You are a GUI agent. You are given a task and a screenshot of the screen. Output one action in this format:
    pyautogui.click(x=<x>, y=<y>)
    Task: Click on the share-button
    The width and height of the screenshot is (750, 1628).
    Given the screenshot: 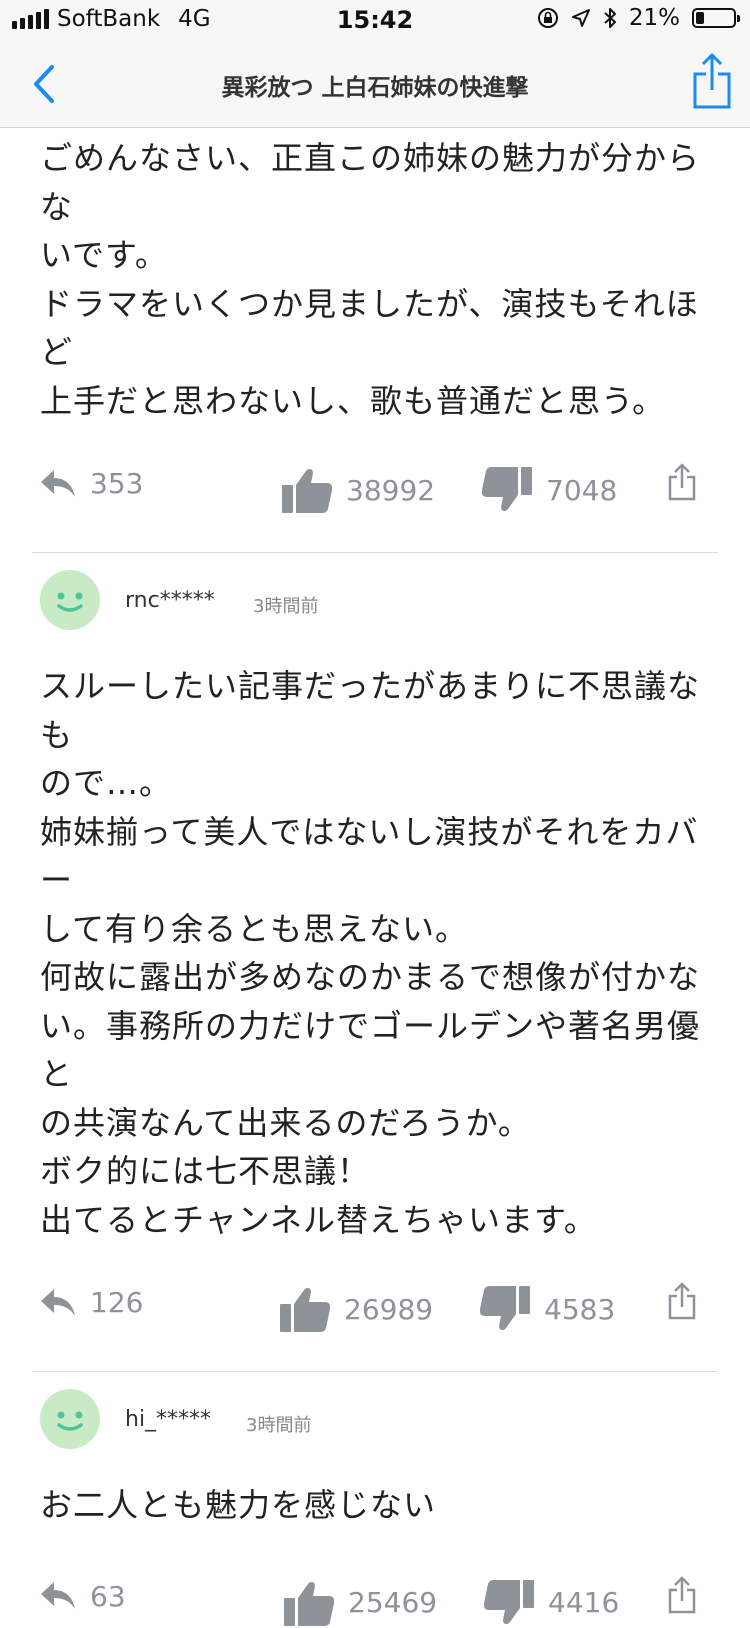 What is the action you would take?
    pyautogui.click(x=712, y=81)
    